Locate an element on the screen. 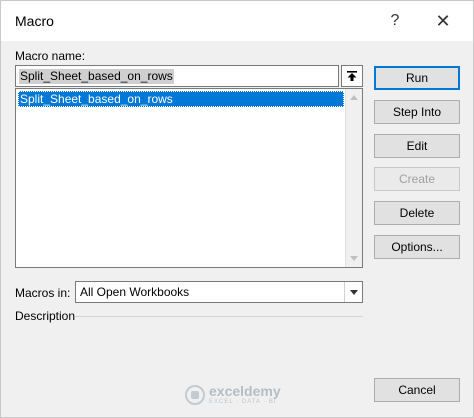 This screenshot has height=418, width=474. description-divider is located at coordinates (219, 316).